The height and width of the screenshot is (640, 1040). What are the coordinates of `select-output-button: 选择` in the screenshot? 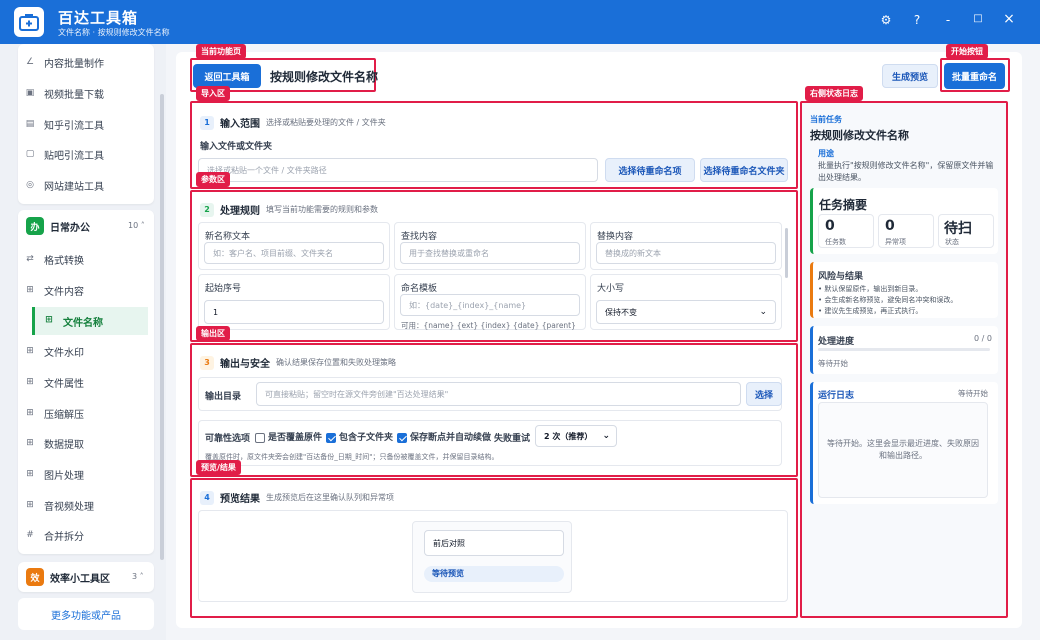 It's located at (764, 394).